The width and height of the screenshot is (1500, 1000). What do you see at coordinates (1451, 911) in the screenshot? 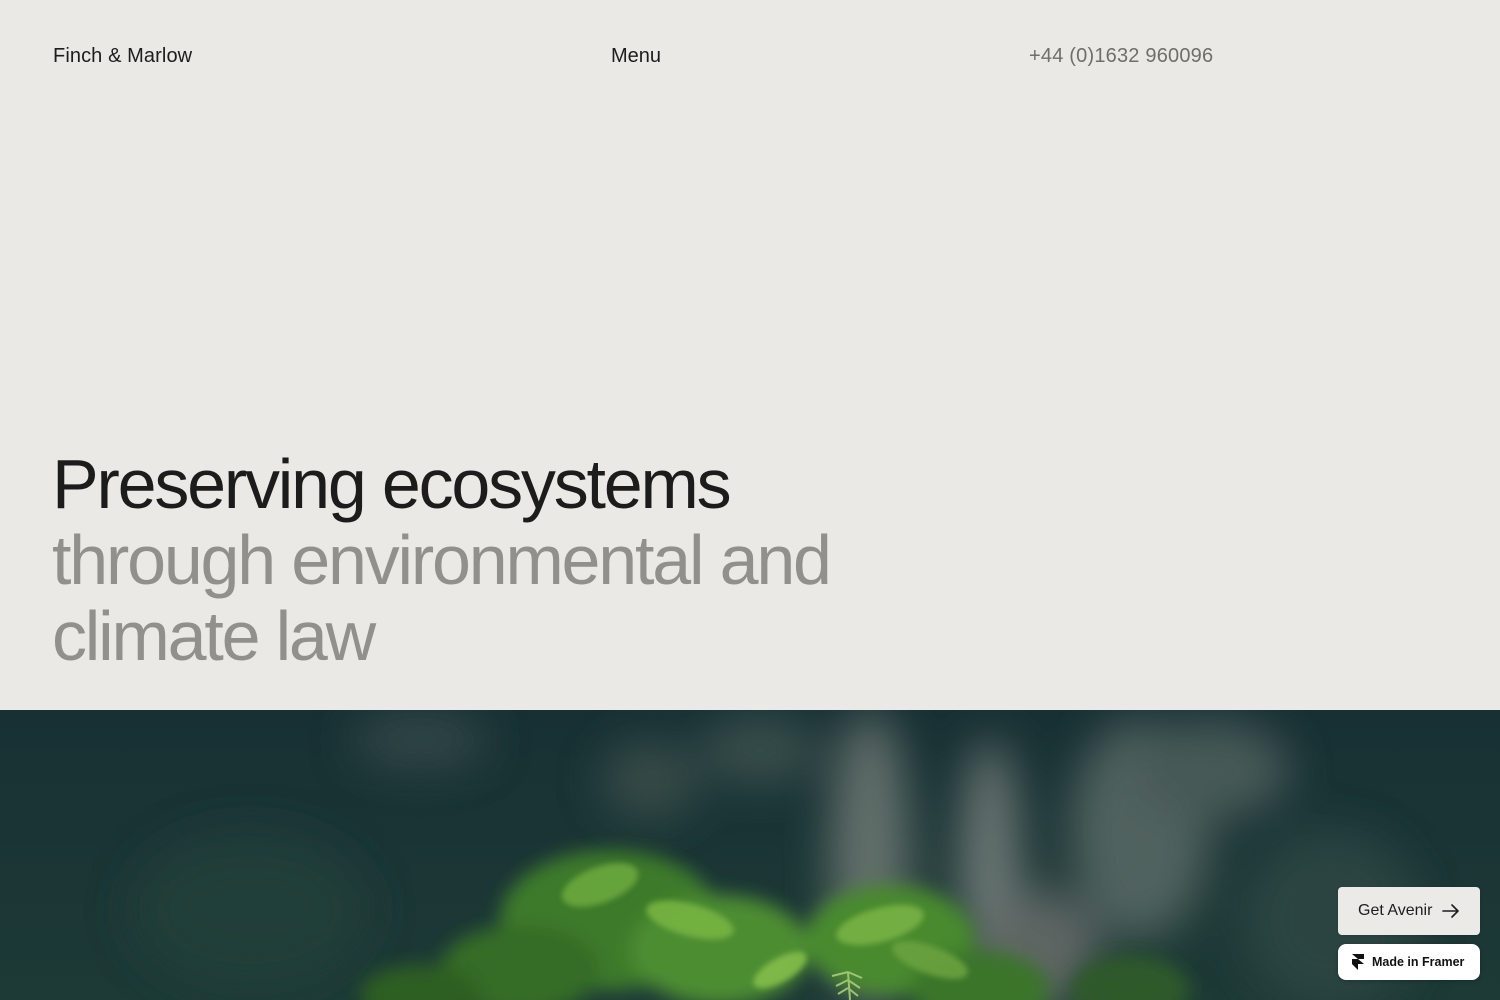
I see `arrow-right-icon` at bounding box center [1451, 911].